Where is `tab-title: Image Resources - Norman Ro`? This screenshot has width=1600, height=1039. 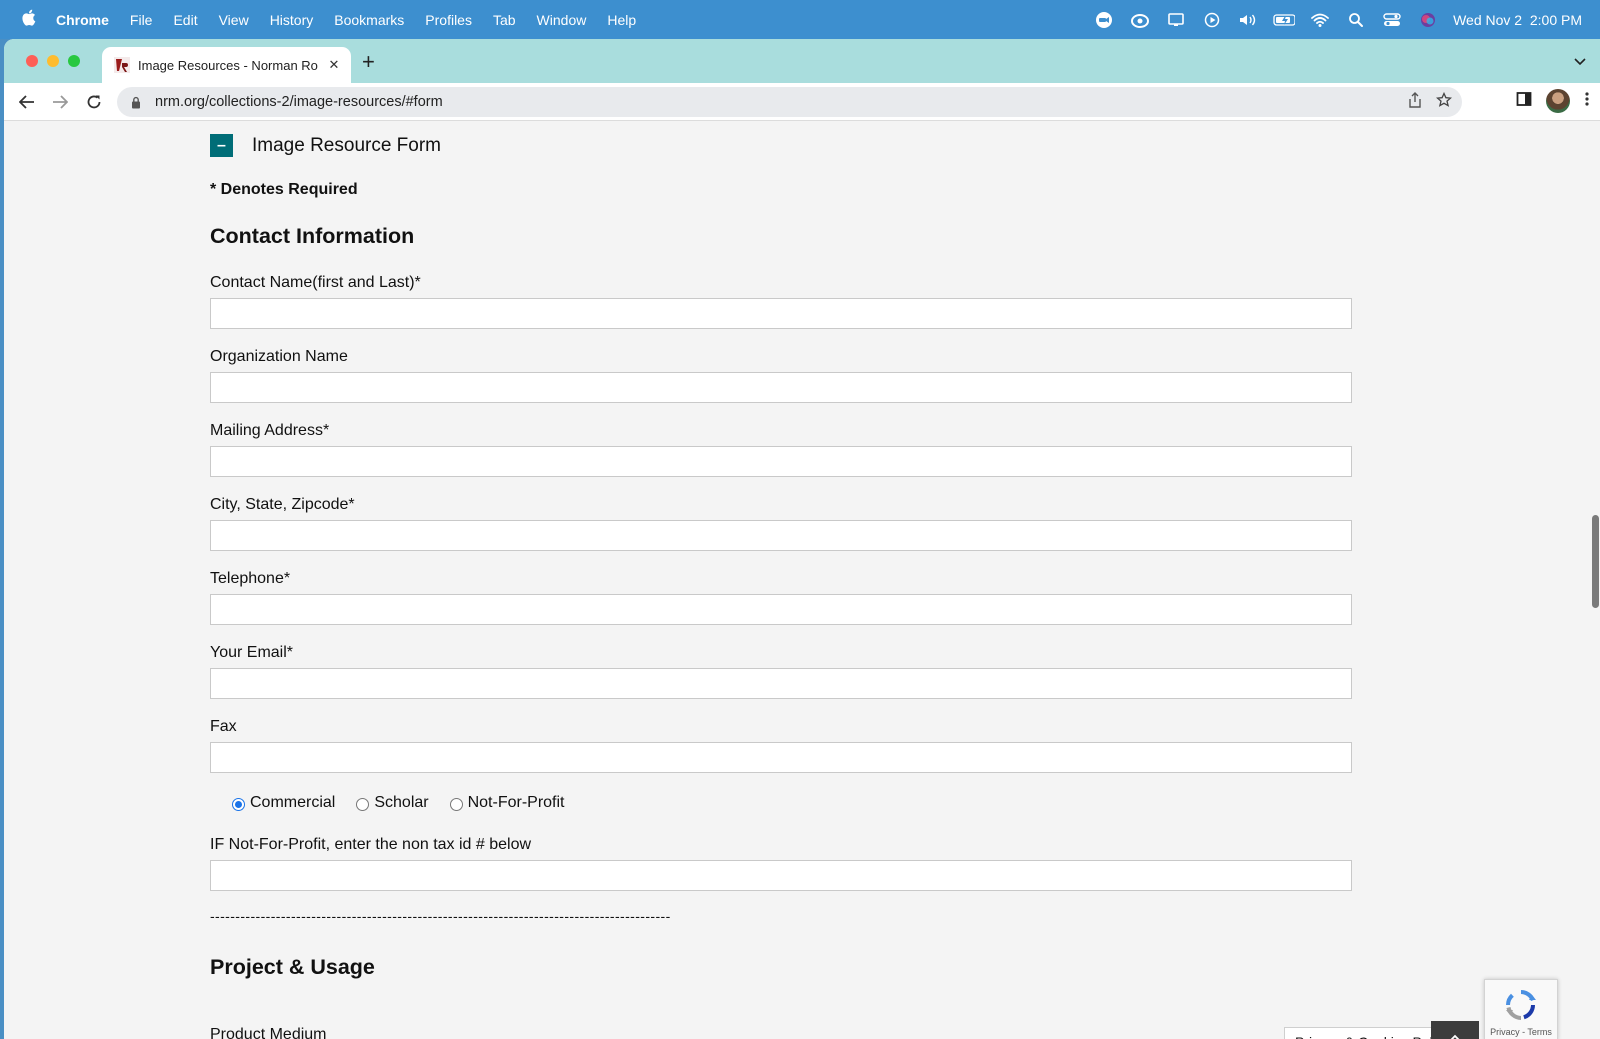 tab-title: Image Resources - Norman Ro is located at coordinates (228, 65).